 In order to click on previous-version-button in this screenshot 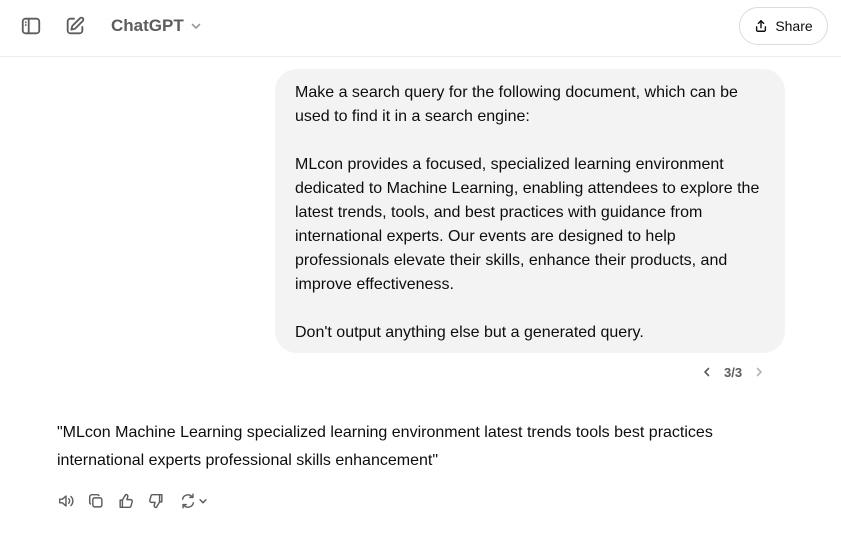, I will do `click(707, 372)`.